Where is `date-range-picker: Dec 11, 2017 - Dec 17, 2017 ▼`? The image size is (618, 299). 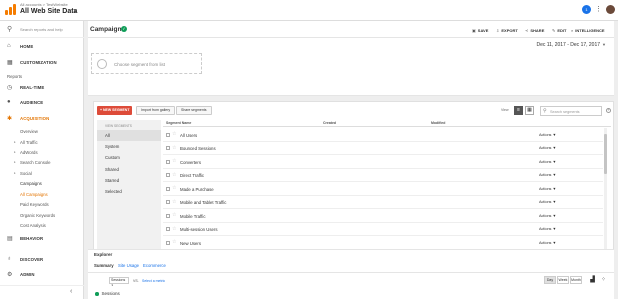
date-range-picker: Dec 11, 2017 - Dec 17, 2017 ▼ is located at coordinates (571, 45).